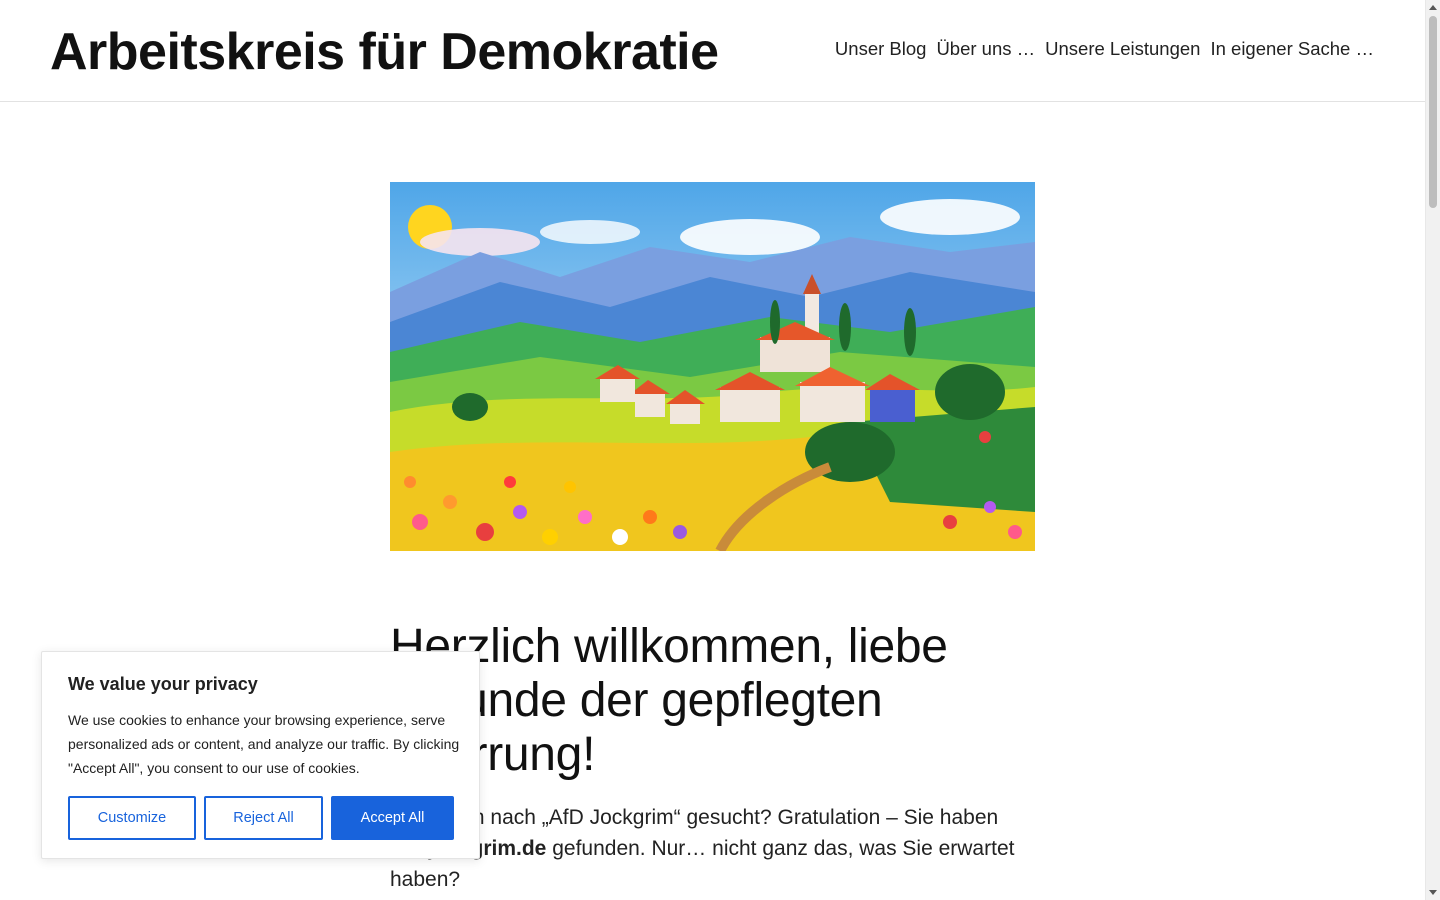 Image resolution: width=1440 pixels, height=900 pixels. Describe the element at coordinates (881, 49) in the screenshot. I see `nav-item-blog: Unser Blog` at that location.